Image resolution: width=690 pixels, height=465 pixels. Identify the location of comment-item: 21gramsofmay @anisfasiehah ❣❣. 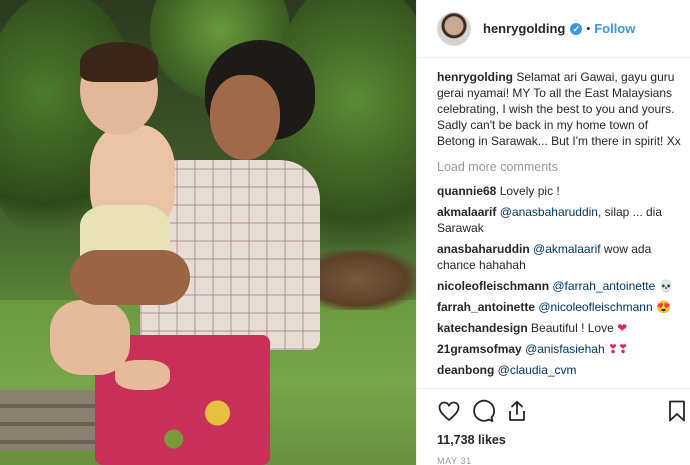
(559, 349).